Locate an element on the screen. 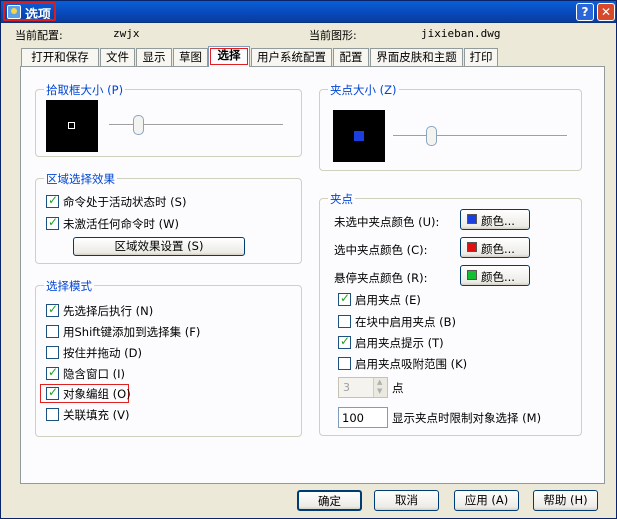 The height and width of the screenshot is (519, 617). checkbox-label: 启用夹点提示 (T) is located at coordinates (399, 343).